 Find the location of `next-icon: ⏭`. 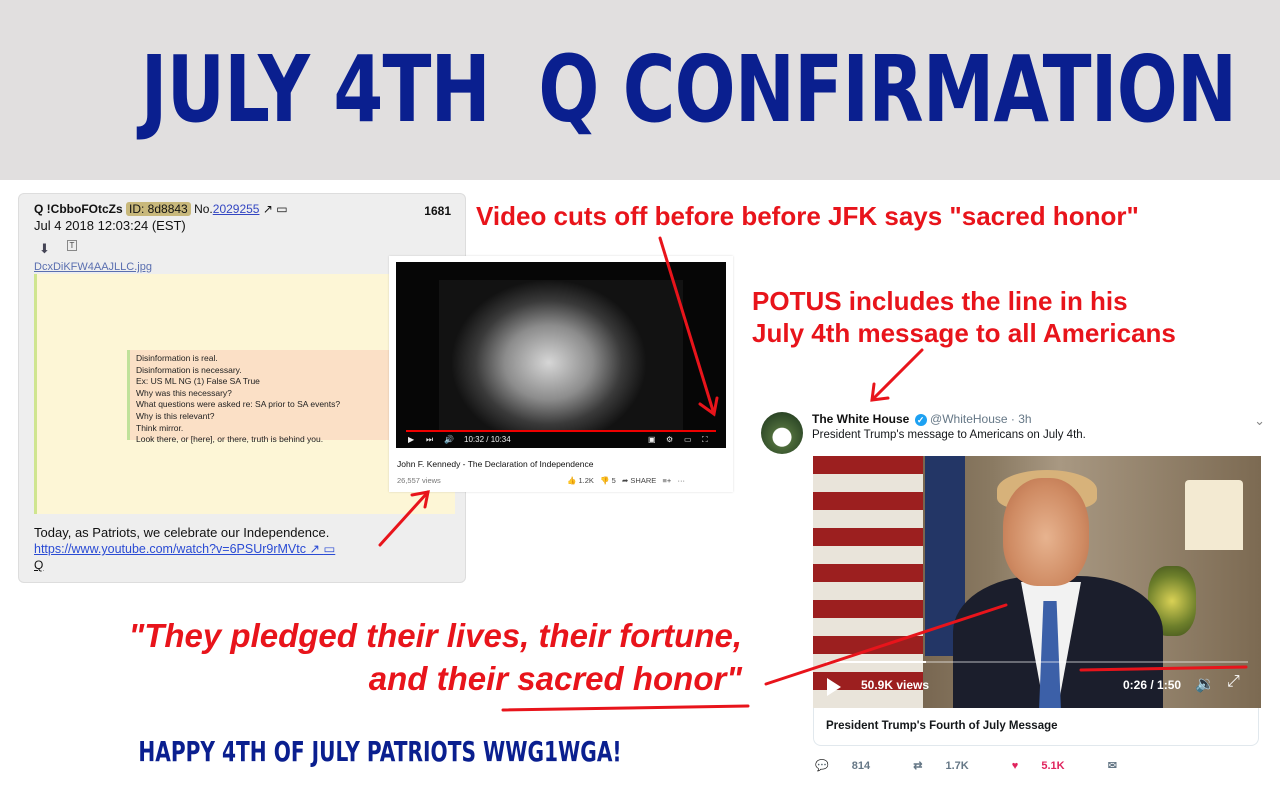

next-icon: ⏭ is located at coordinates (429, 440).